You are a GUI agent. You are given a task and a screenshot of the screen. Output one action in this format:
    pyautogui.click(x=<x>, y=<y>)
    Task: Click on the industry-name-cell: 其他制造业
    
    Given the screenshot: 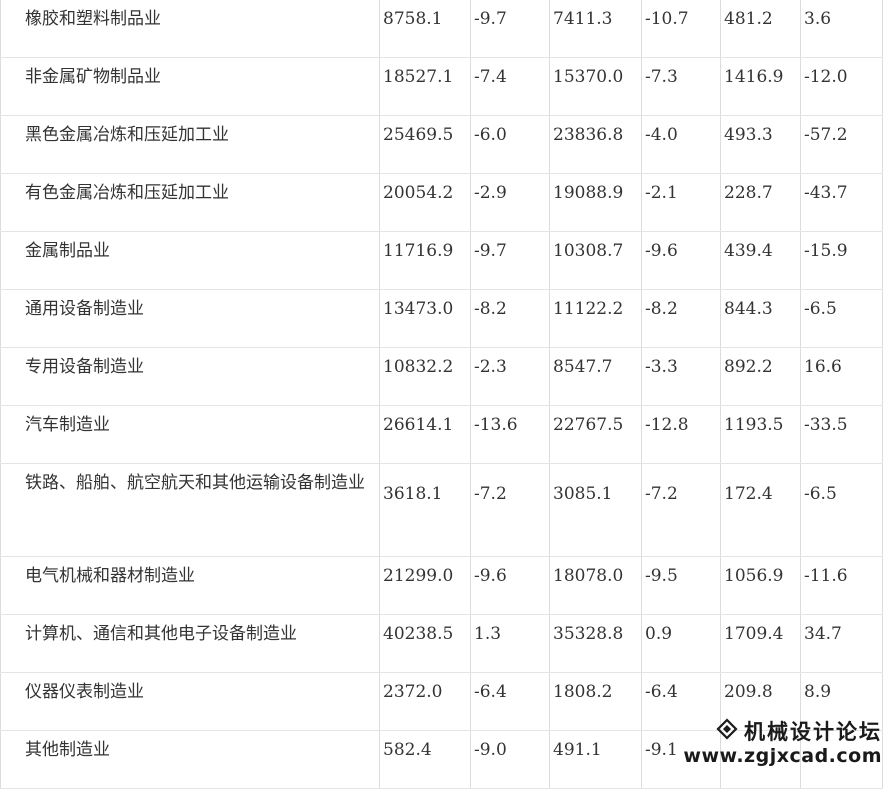 What is the action you would take?
    pyautogui.click(x=190, y=759)
    